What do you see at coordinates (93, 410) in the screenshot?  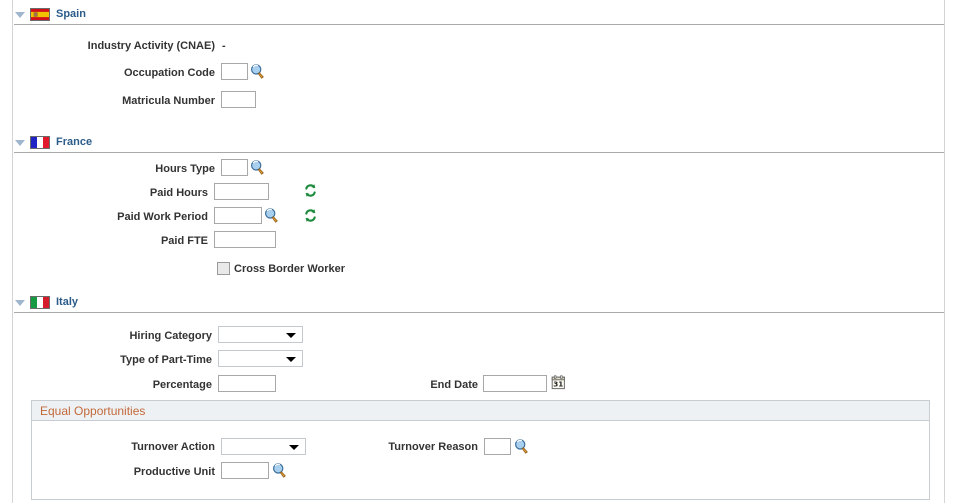 I see `subgroup-title-equal-opportunities: Equal Opportunities` at bounding box center [93, 410].